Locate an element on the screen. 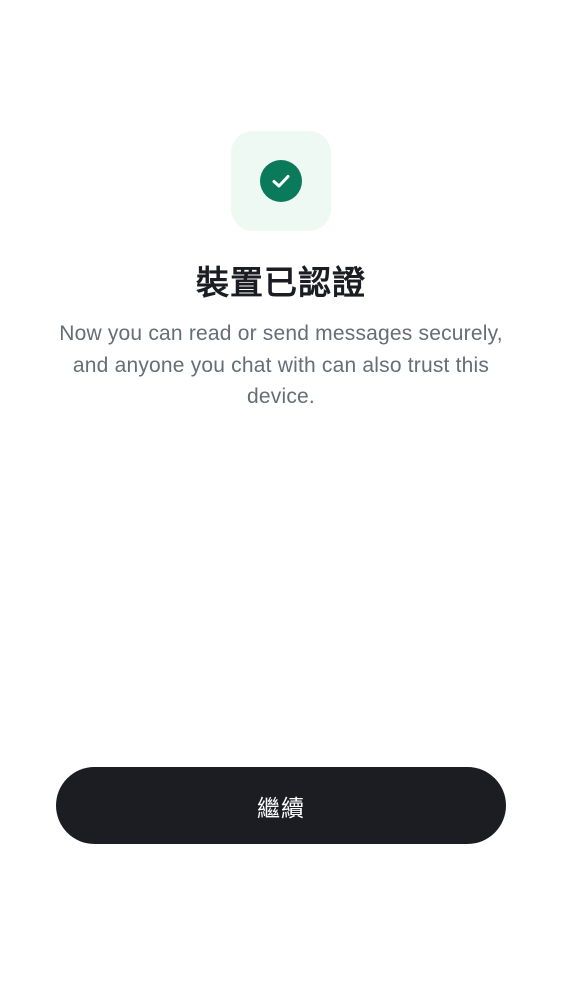 This screenshot has width=562, height=1000. page-title: 裝置已認證 is located at coordinates (281, 282).